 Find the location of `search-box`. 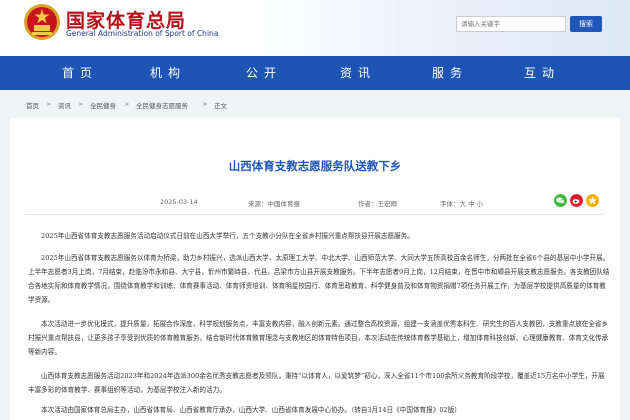

search-box is located at coordinates (511, 24).